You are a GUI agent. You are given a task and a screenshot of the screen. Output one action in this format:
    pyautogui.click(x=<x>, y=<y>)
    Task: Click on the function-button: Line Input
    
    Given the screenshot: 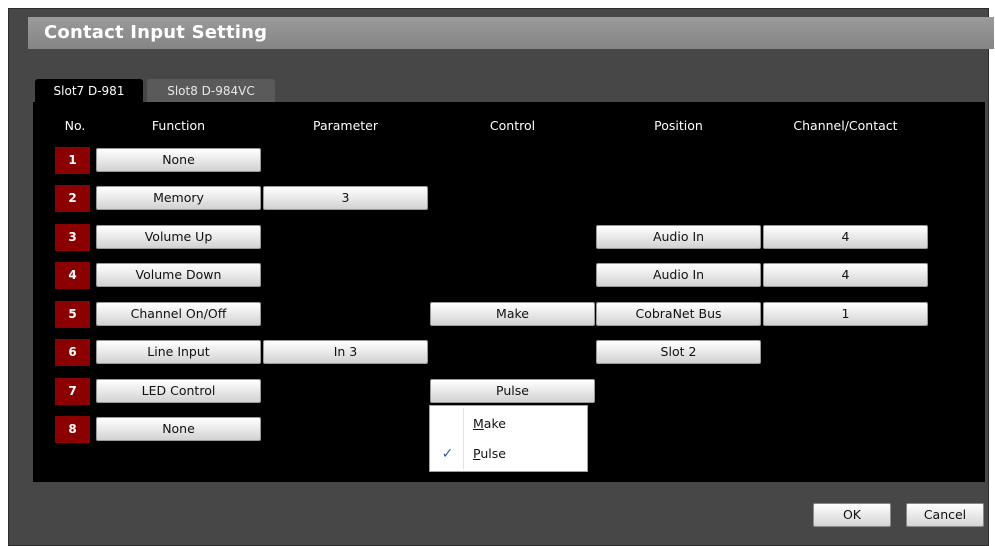 What is the action you would take?
    pyautogui.click(x=178, y=352)
    